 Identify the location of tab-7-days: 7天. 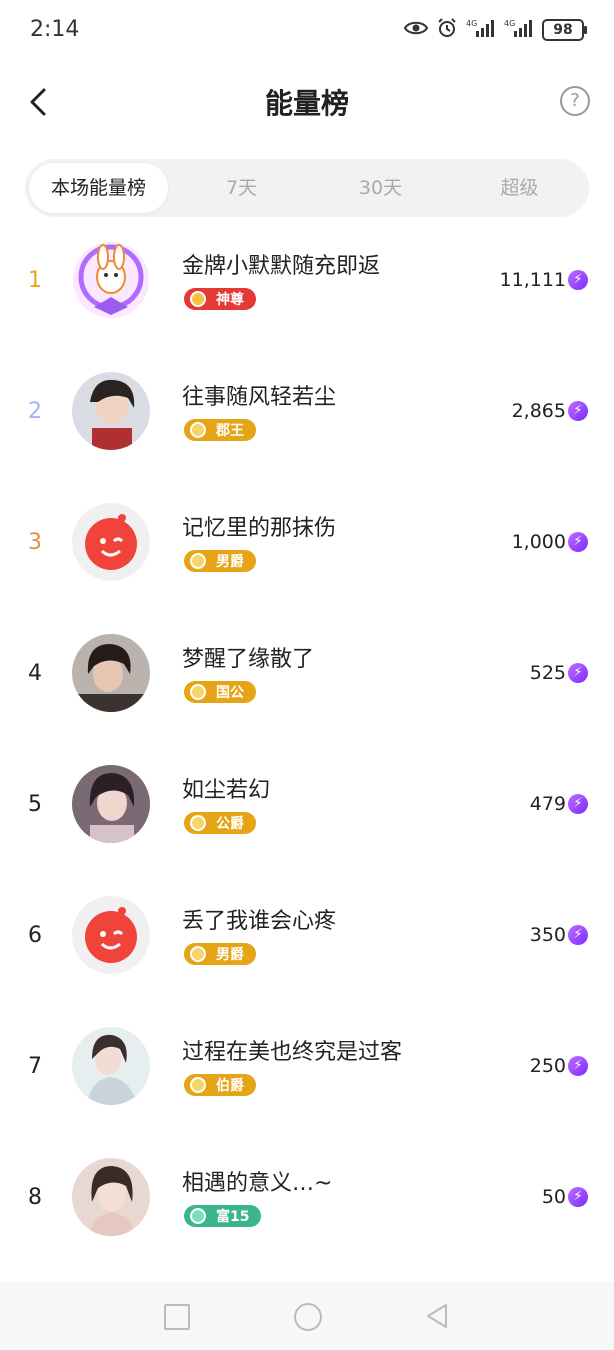
(241, 188).